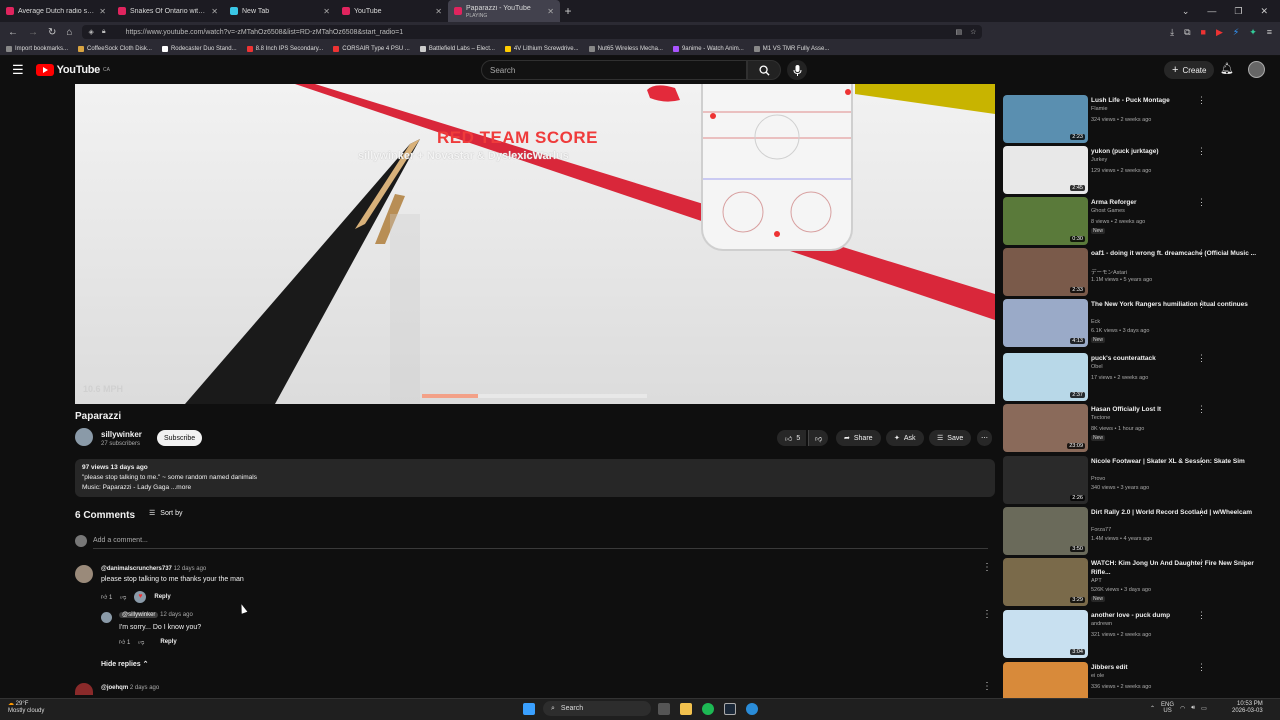  I want to click on subscribe-button: Subscribe, so click(180, 438).